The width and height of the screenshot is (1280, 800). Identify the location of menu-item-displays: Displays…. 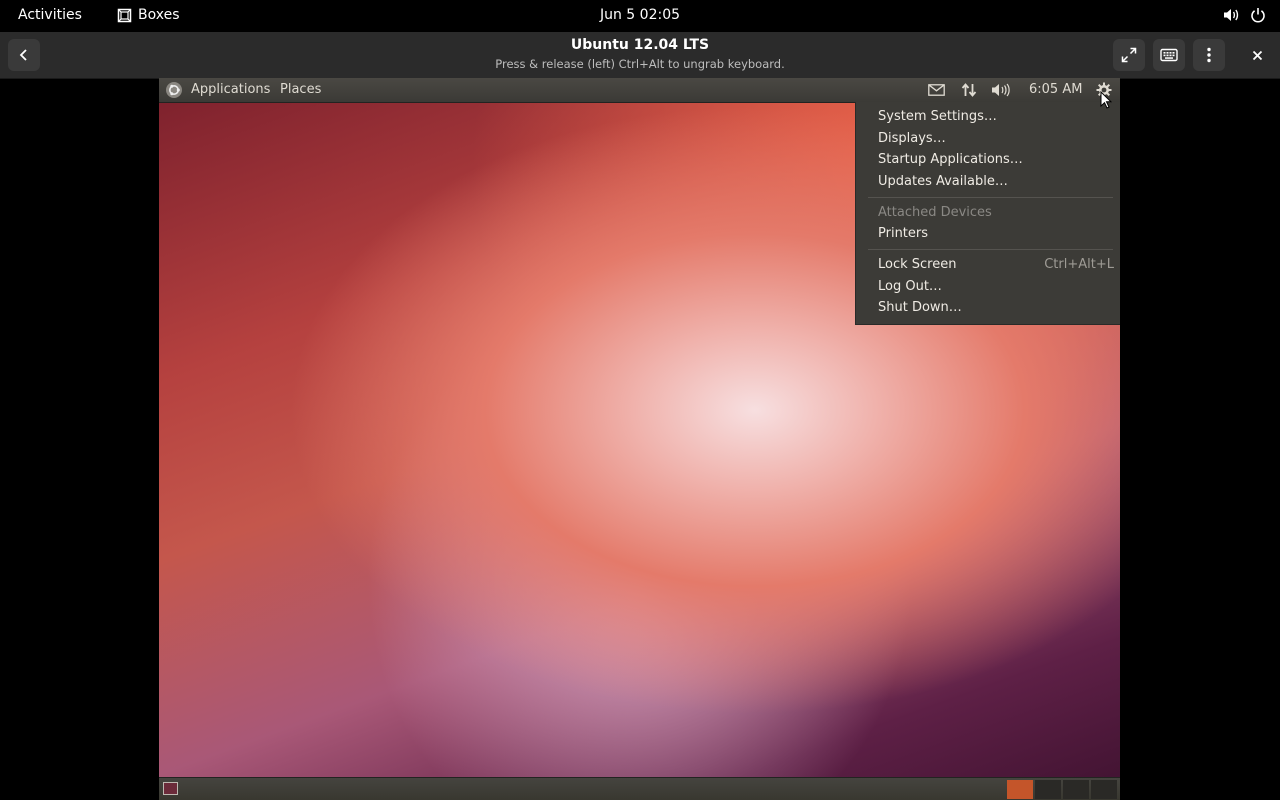
(912, 138).